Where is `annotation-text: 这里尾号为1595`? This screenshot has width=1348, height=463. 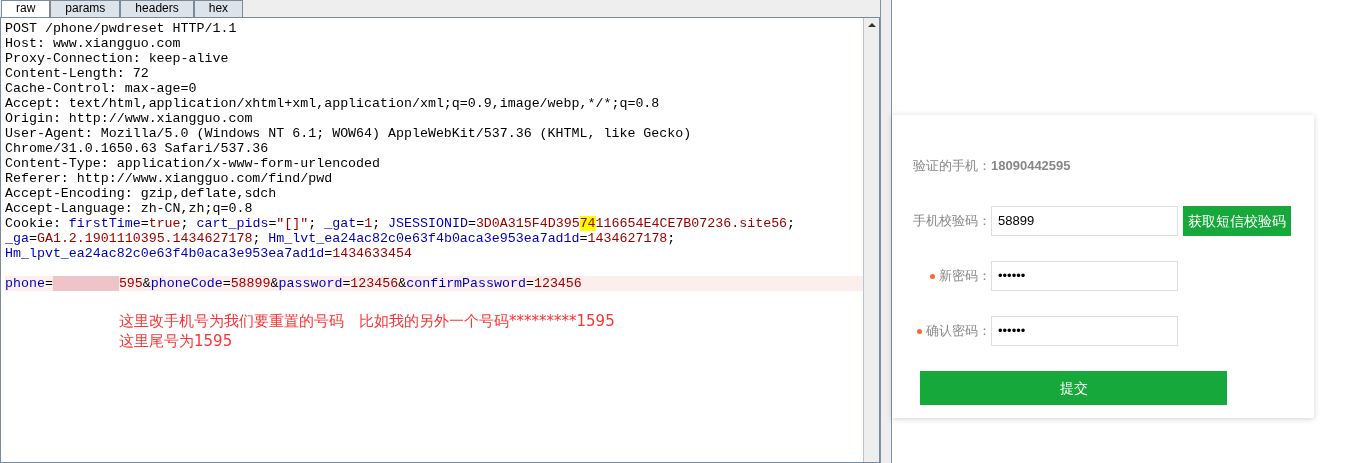
annotation-text: 这里尾号为1595 is located at coordinates (176, 341).